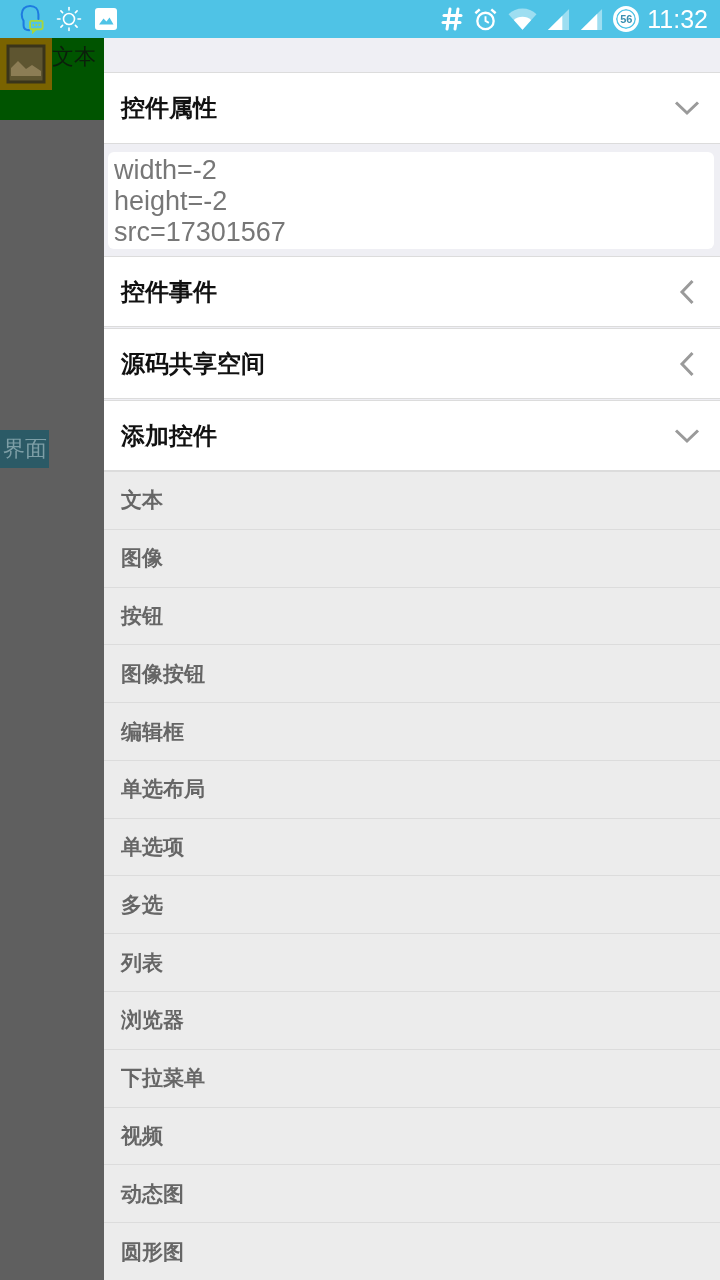 The width and height of the screenshot is (720, 1280). I want to click on widget-list-item: 编辑框, so click(412, 731).